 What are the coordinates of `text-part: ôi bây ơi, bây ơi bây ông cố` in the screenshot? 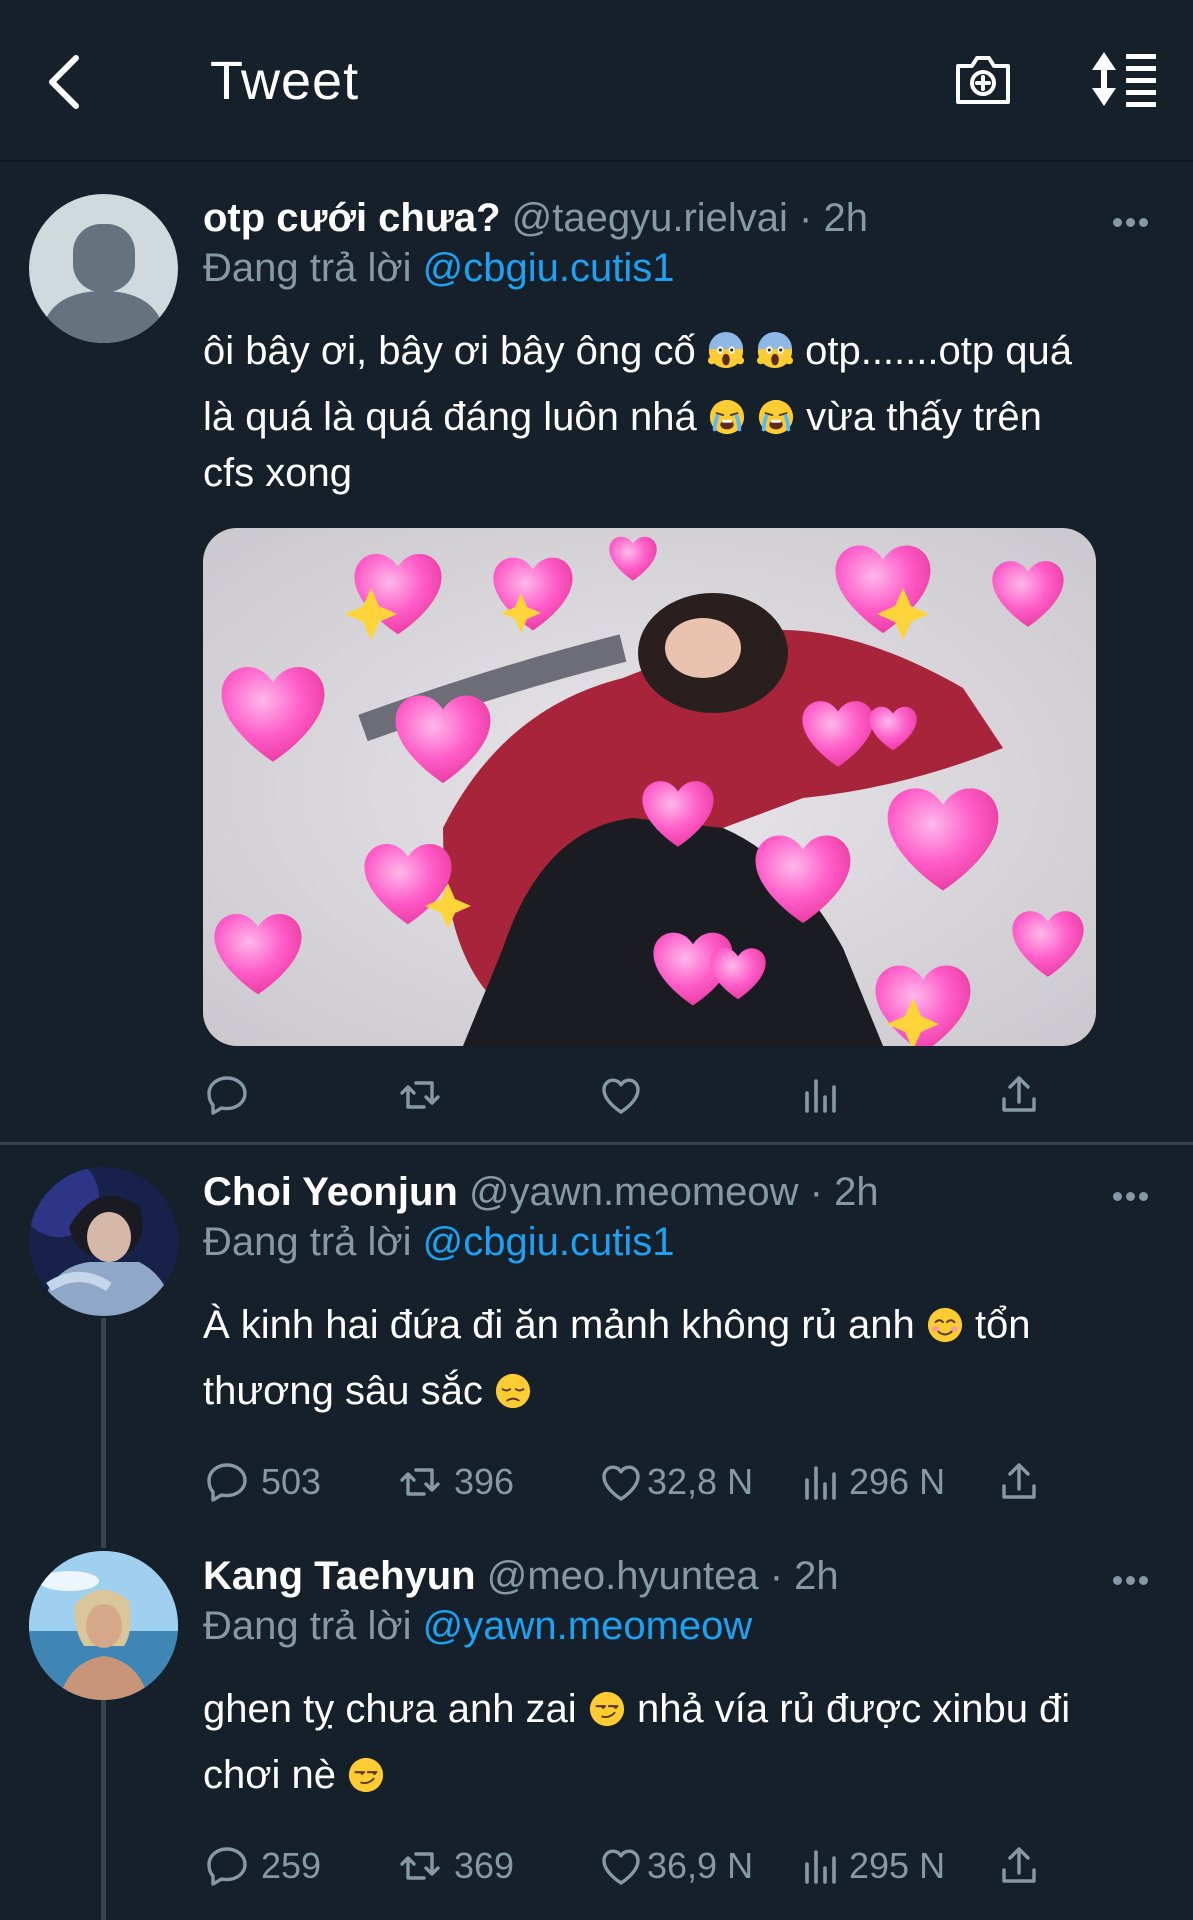 It's located at (449, 351).